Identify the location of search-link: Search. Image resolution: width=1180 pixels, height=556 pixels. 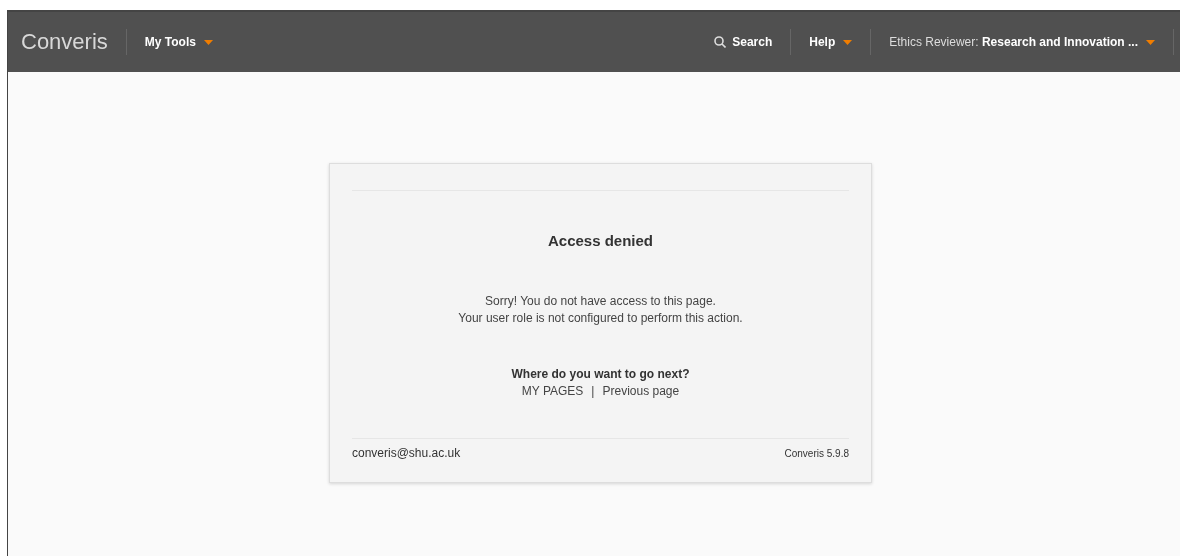
(743, 42).